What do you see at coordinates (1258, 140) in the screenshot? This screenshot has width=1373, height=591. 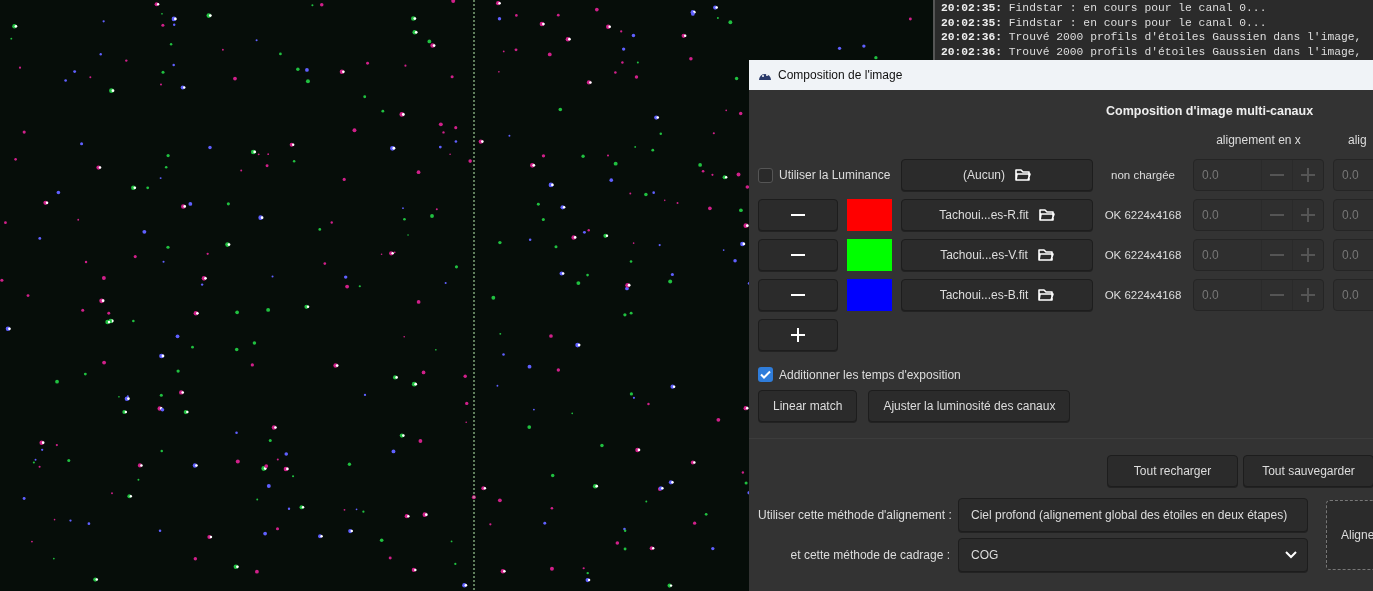 I see `column-header: alignement en x` at bounding box center [1258, 140].